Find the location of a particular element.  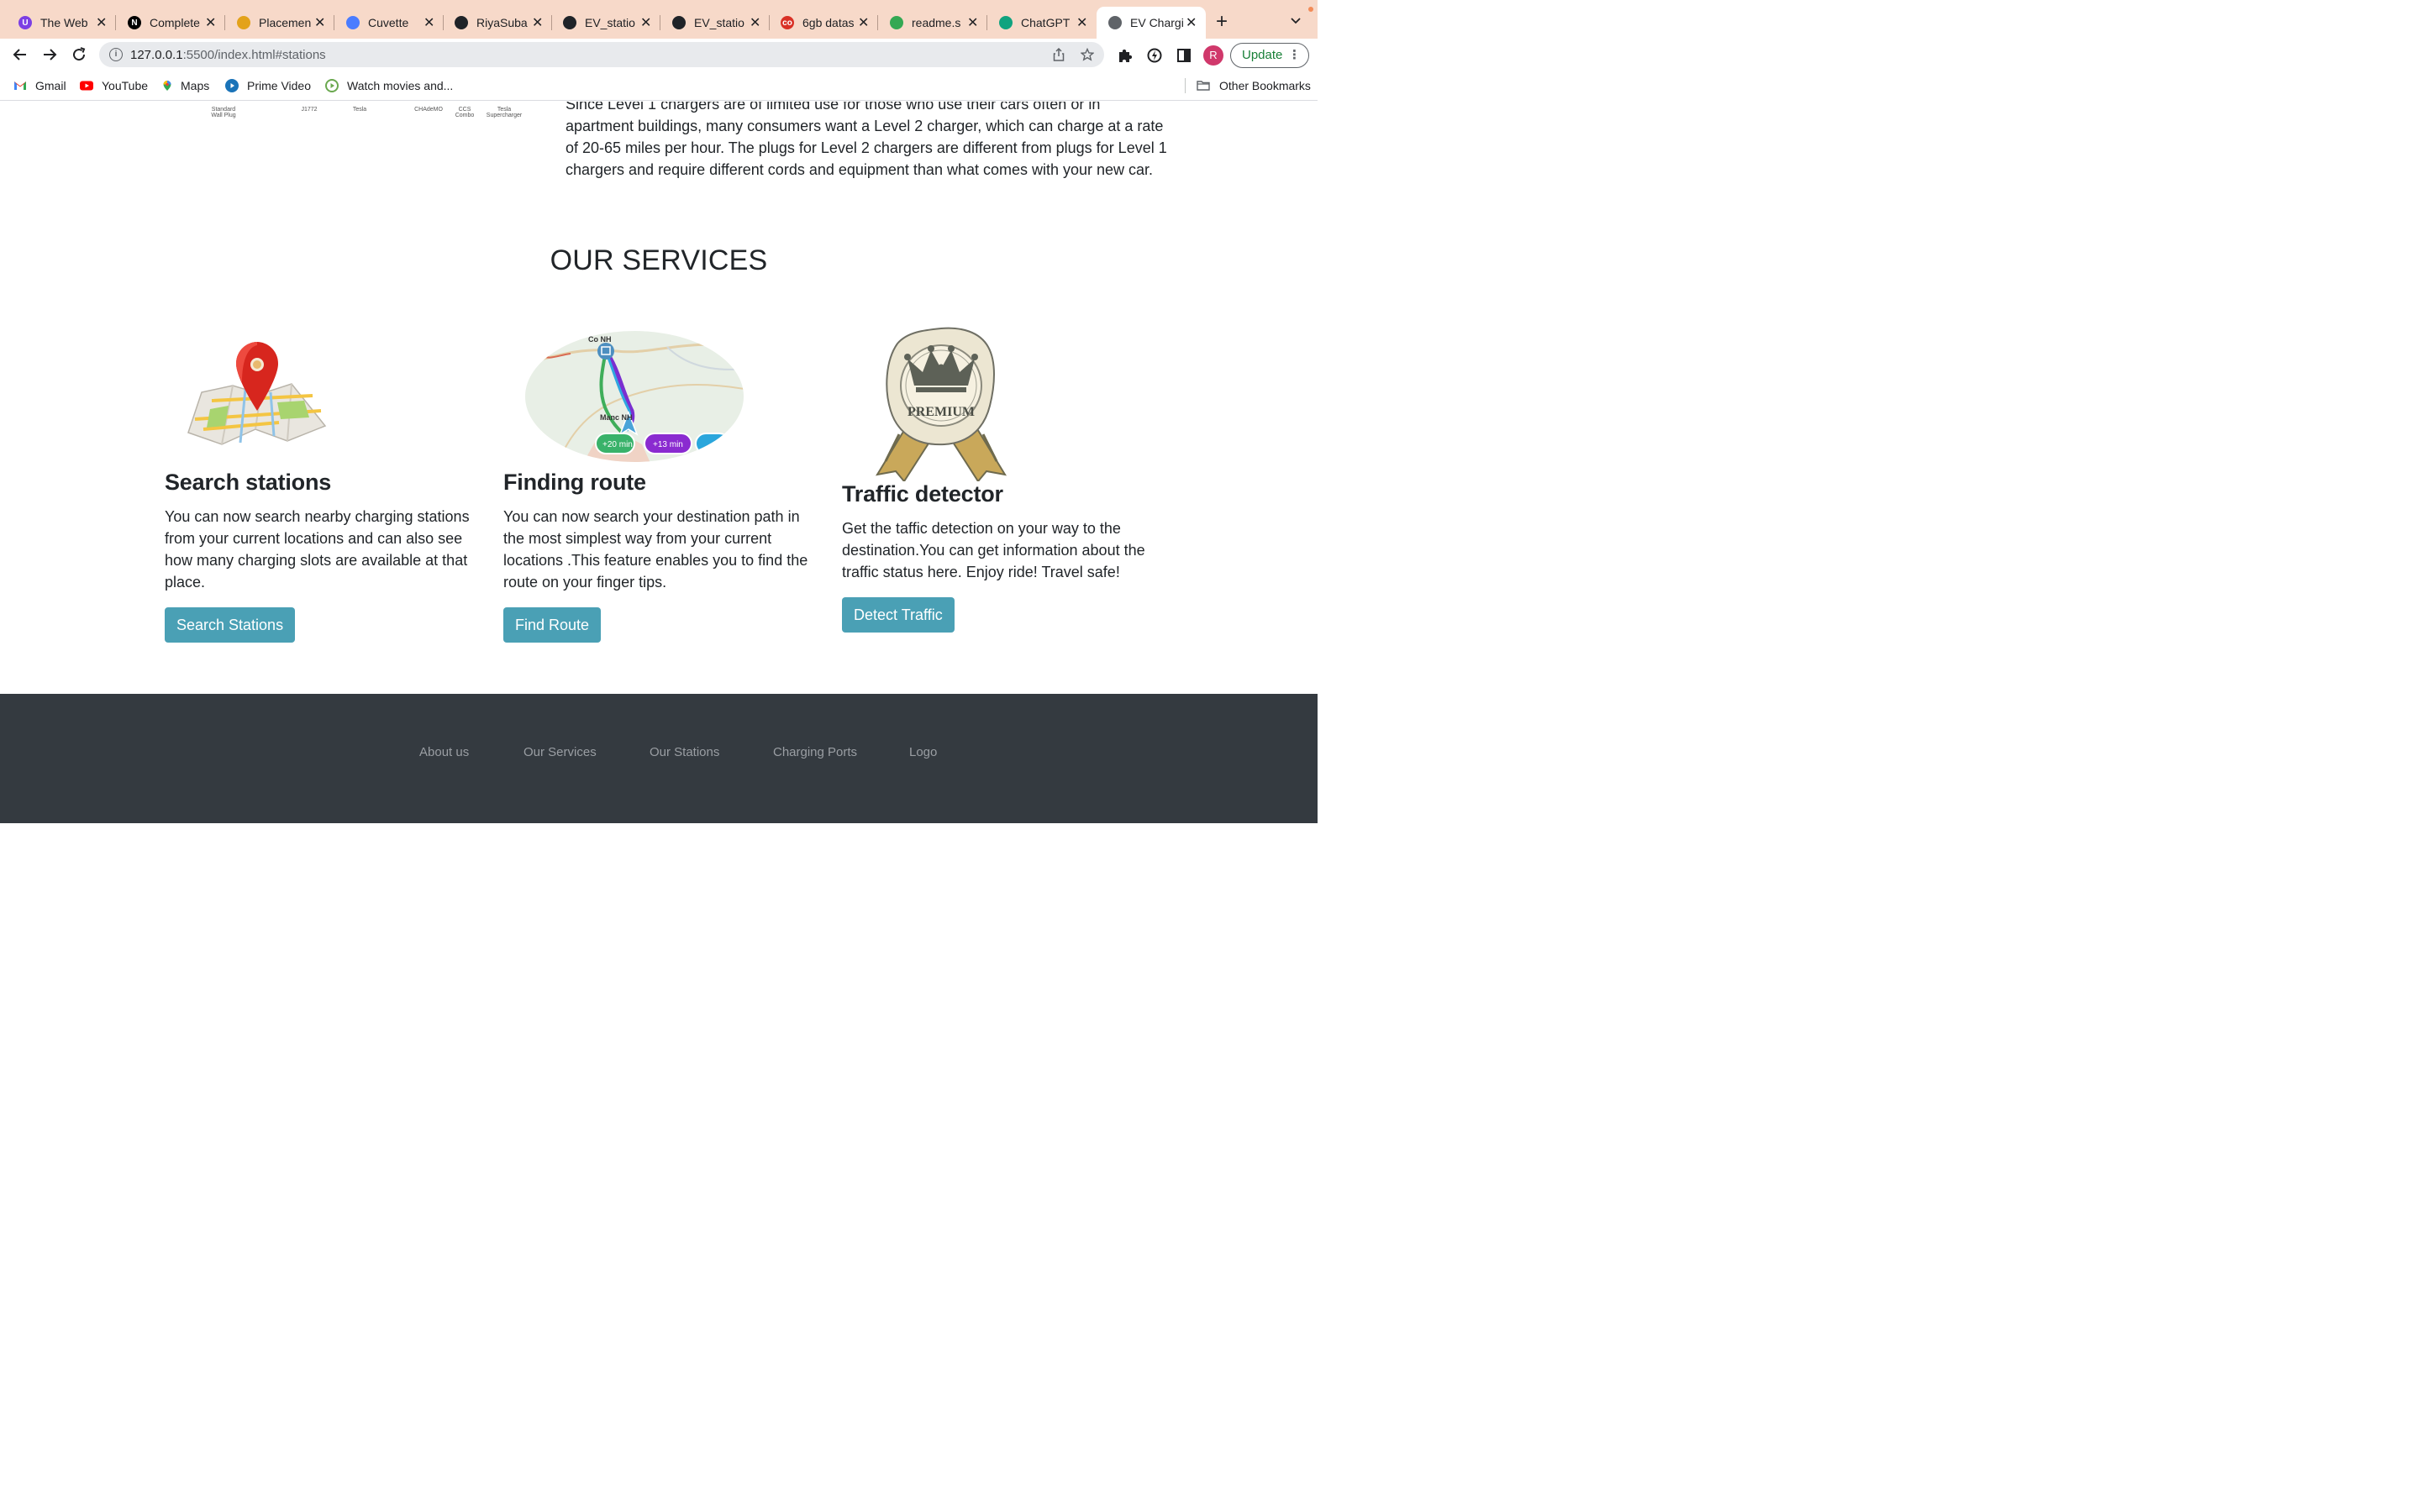

footer-link-services: Our Services is located at coordinates (560, 752).